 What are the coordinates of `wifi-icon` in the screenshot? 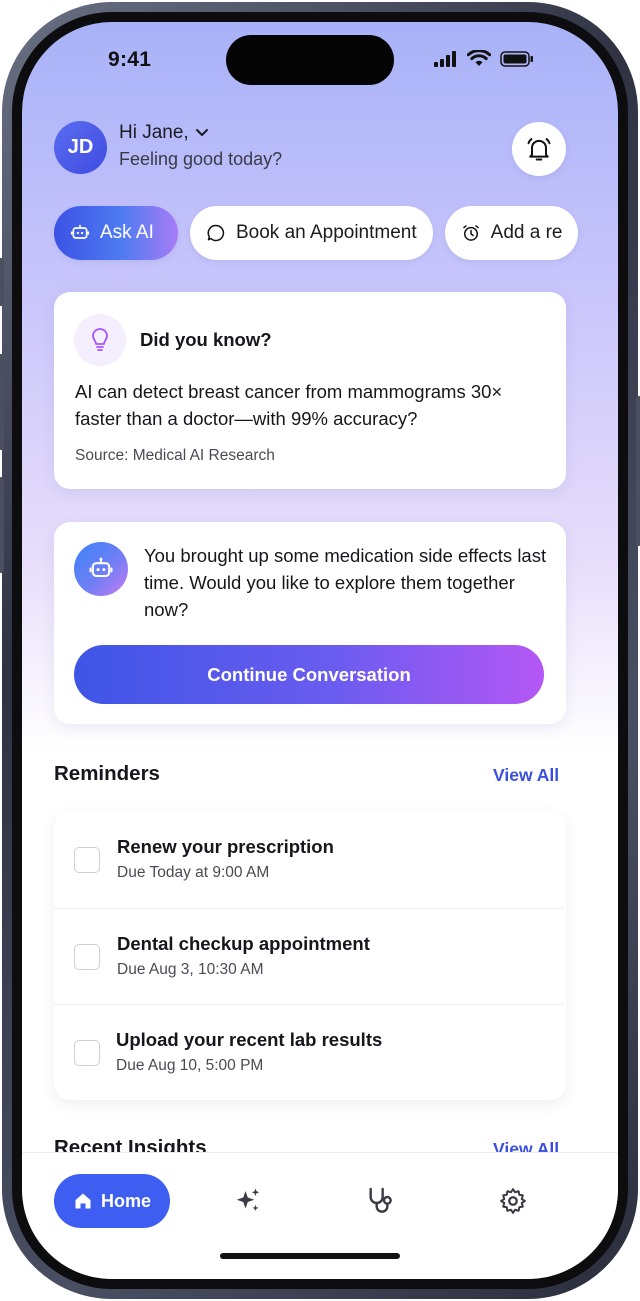 It's located at (479, 58).